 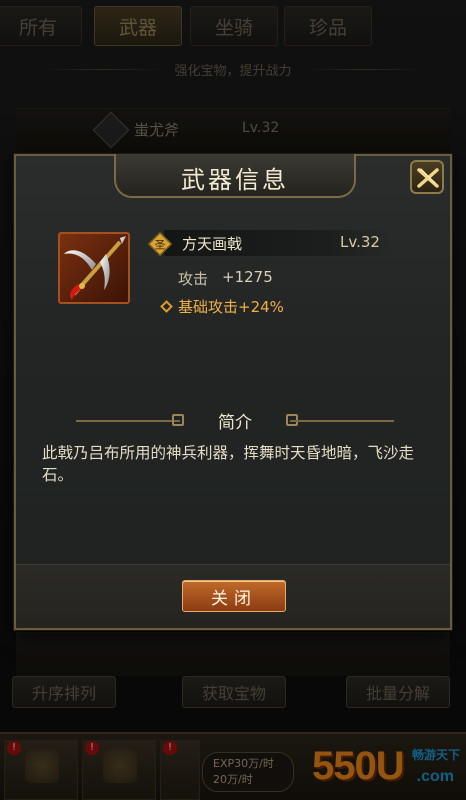 I want to click on close-icon, so click(x=428, y=178).